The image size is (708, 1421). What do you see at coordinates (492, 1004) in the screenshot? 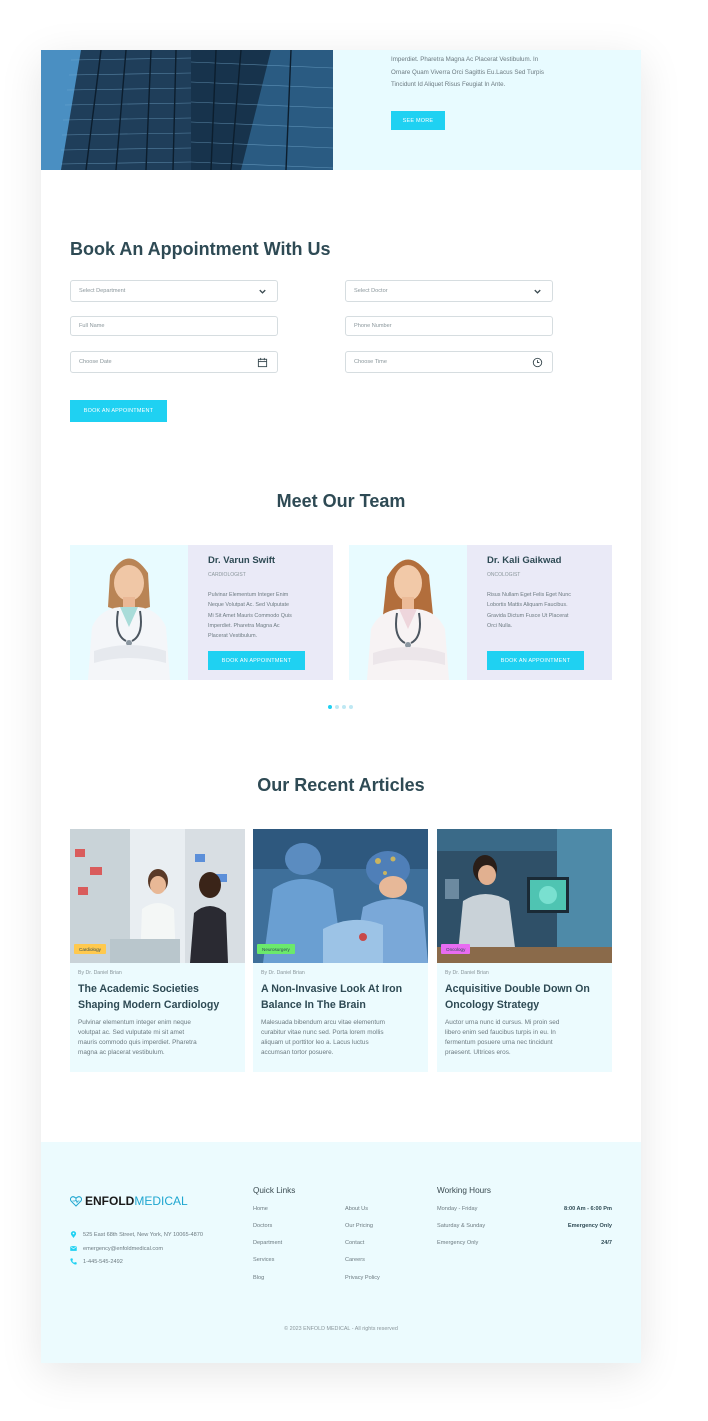
I see `article-title-line: Oncology Strategy` at bounding box center [492, 1004].